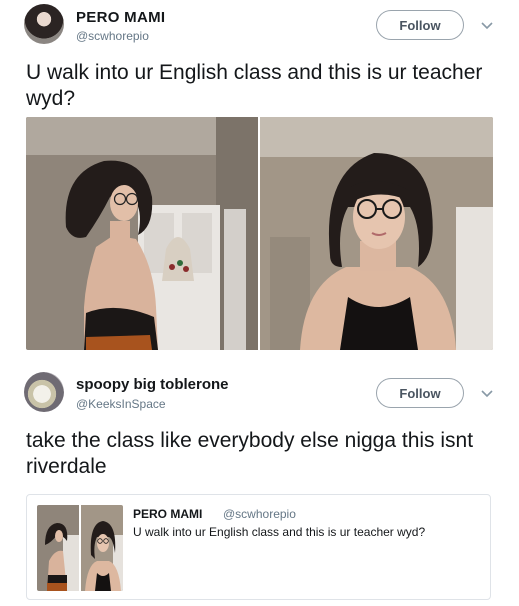 This screenshot has width=519, height=606. Describe the element at coordinates (58, 548) in the screenshot. I see `quoted-photo-standing` at that location.